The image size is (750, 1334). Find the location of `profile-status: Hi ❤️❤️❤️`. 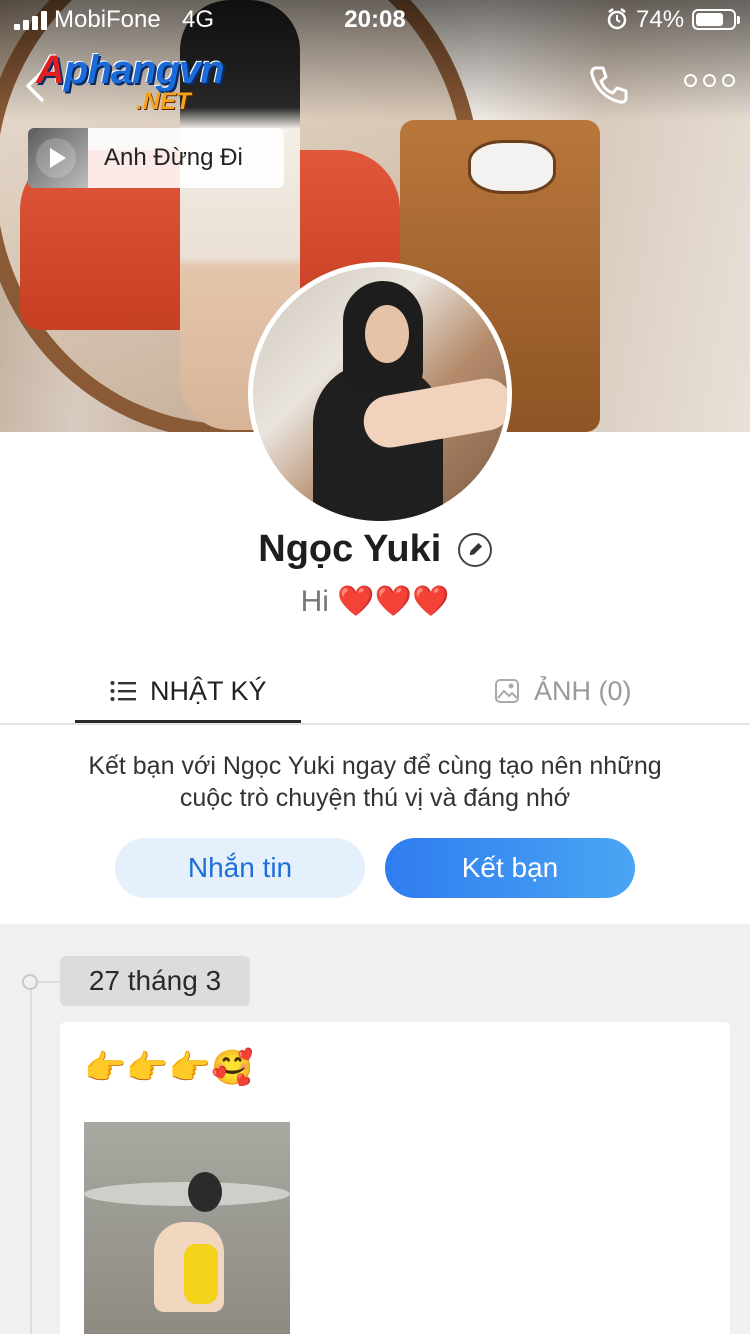

profile-status: Hi ❤️❤️❤️ is located at coordinates (375, 601).